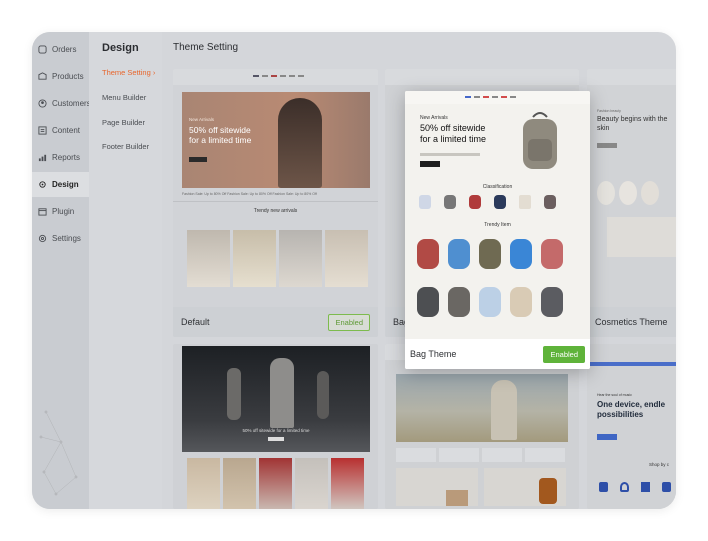  I want to click on hero-subtitle: Fashion beauty, so click(609, 111).